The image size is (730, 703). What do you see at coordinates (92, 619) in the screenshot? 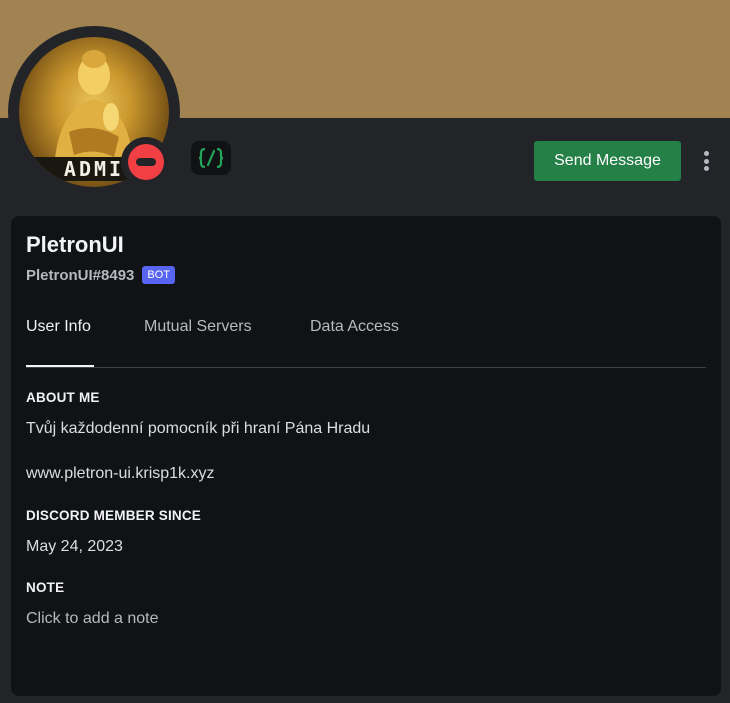
I see `note-input: Click to add a note` at bounding box center [92, 619].